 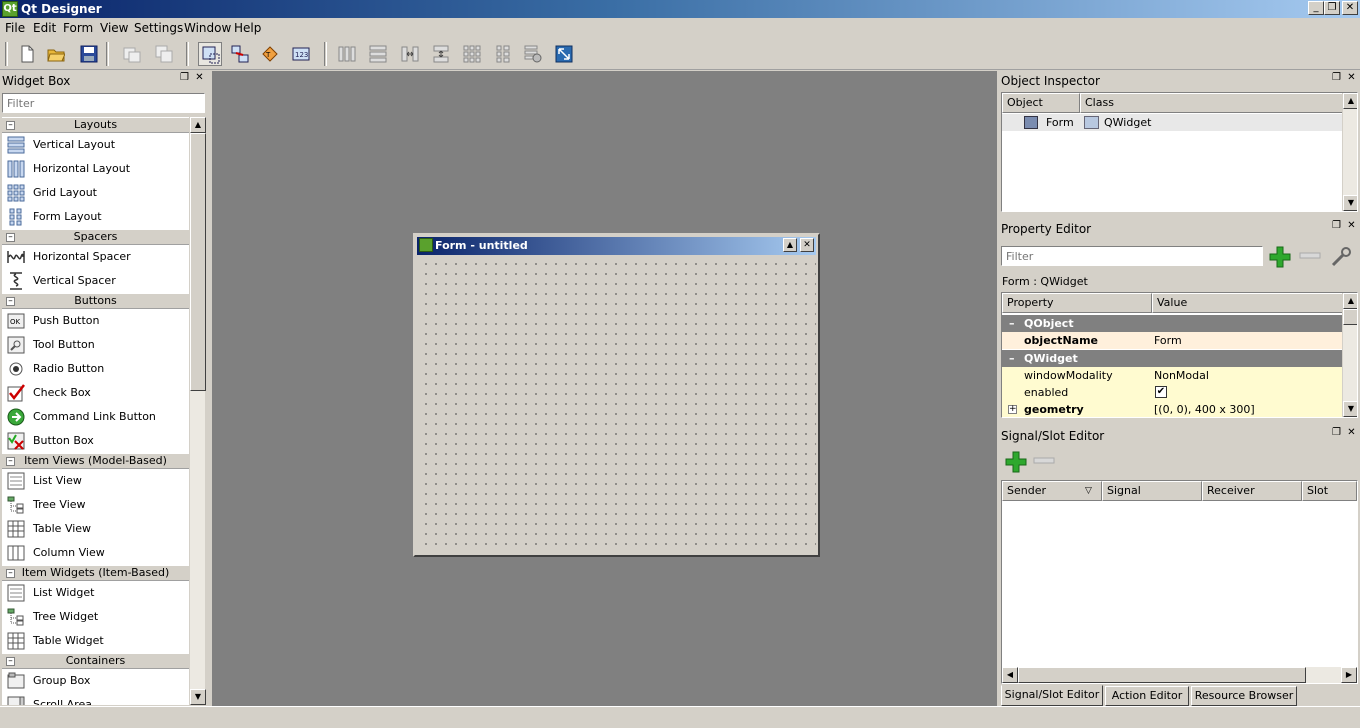 I want to click on lay-out-horizontally-icon, so click(x=347, y=54).